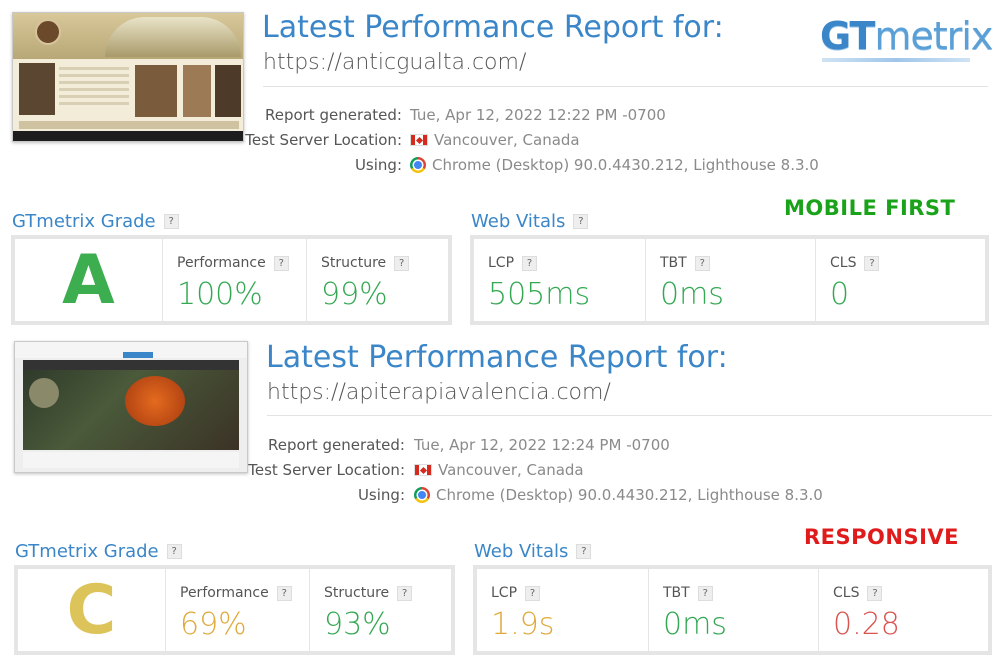 The image size is (1000, 664). I want to click on structure-value: 99%, so click(354, 294).